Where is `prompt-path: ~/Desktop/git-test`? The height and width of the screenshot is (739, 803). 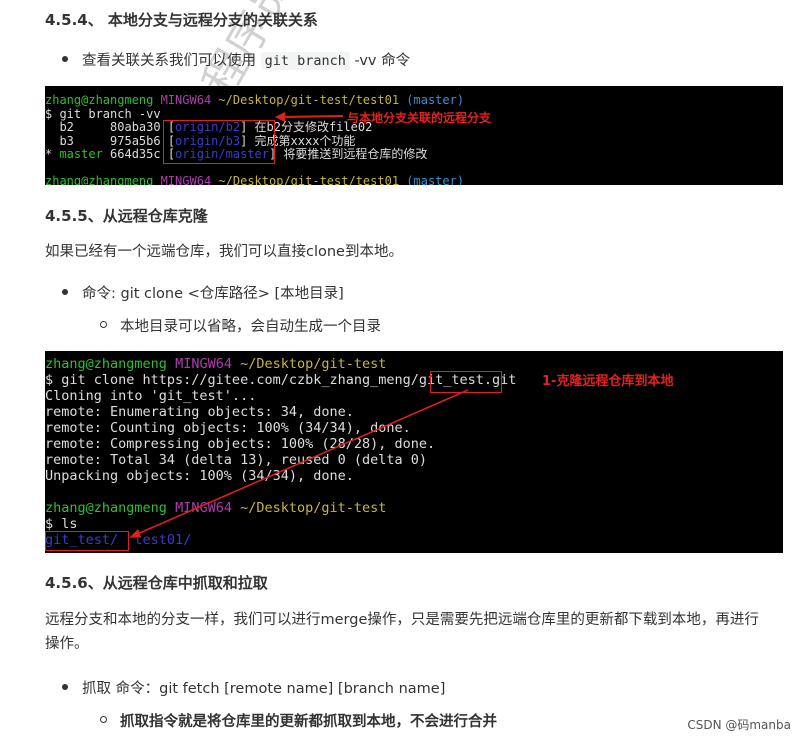 prompt-path: ~/Desktop/git-test is located at coordinates (313, 364).